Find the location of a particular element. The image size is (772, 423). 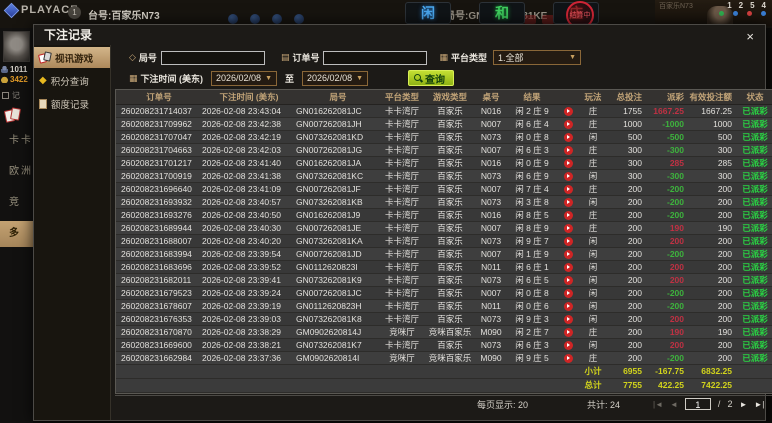

cell-payout: -1000 is located at coordinates (667, 124).